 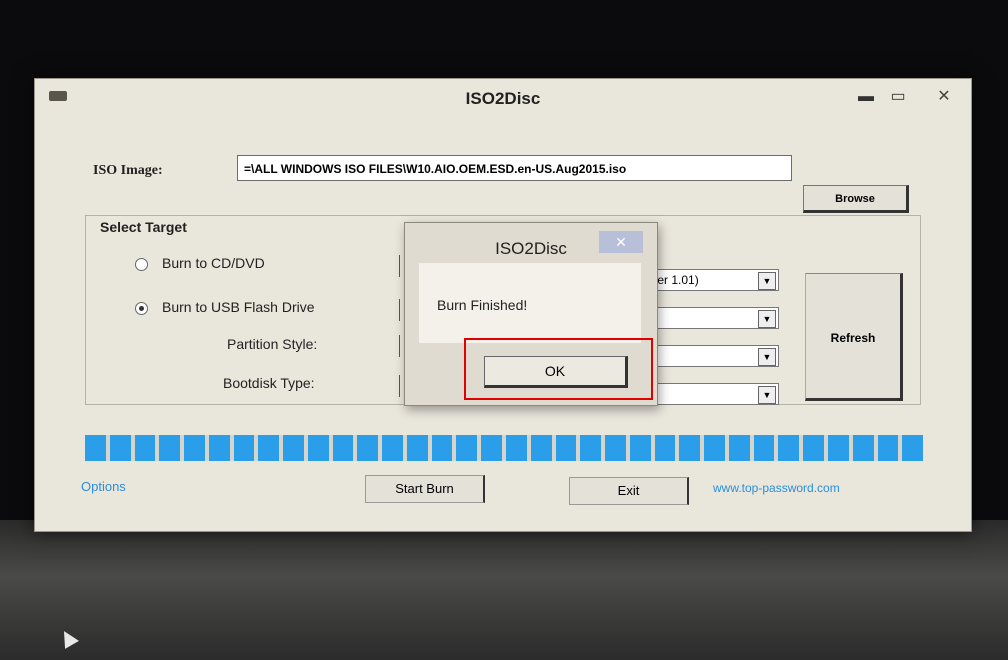 I want to click on dialog-message: Burn Finished!, so click(x=482, y=305).